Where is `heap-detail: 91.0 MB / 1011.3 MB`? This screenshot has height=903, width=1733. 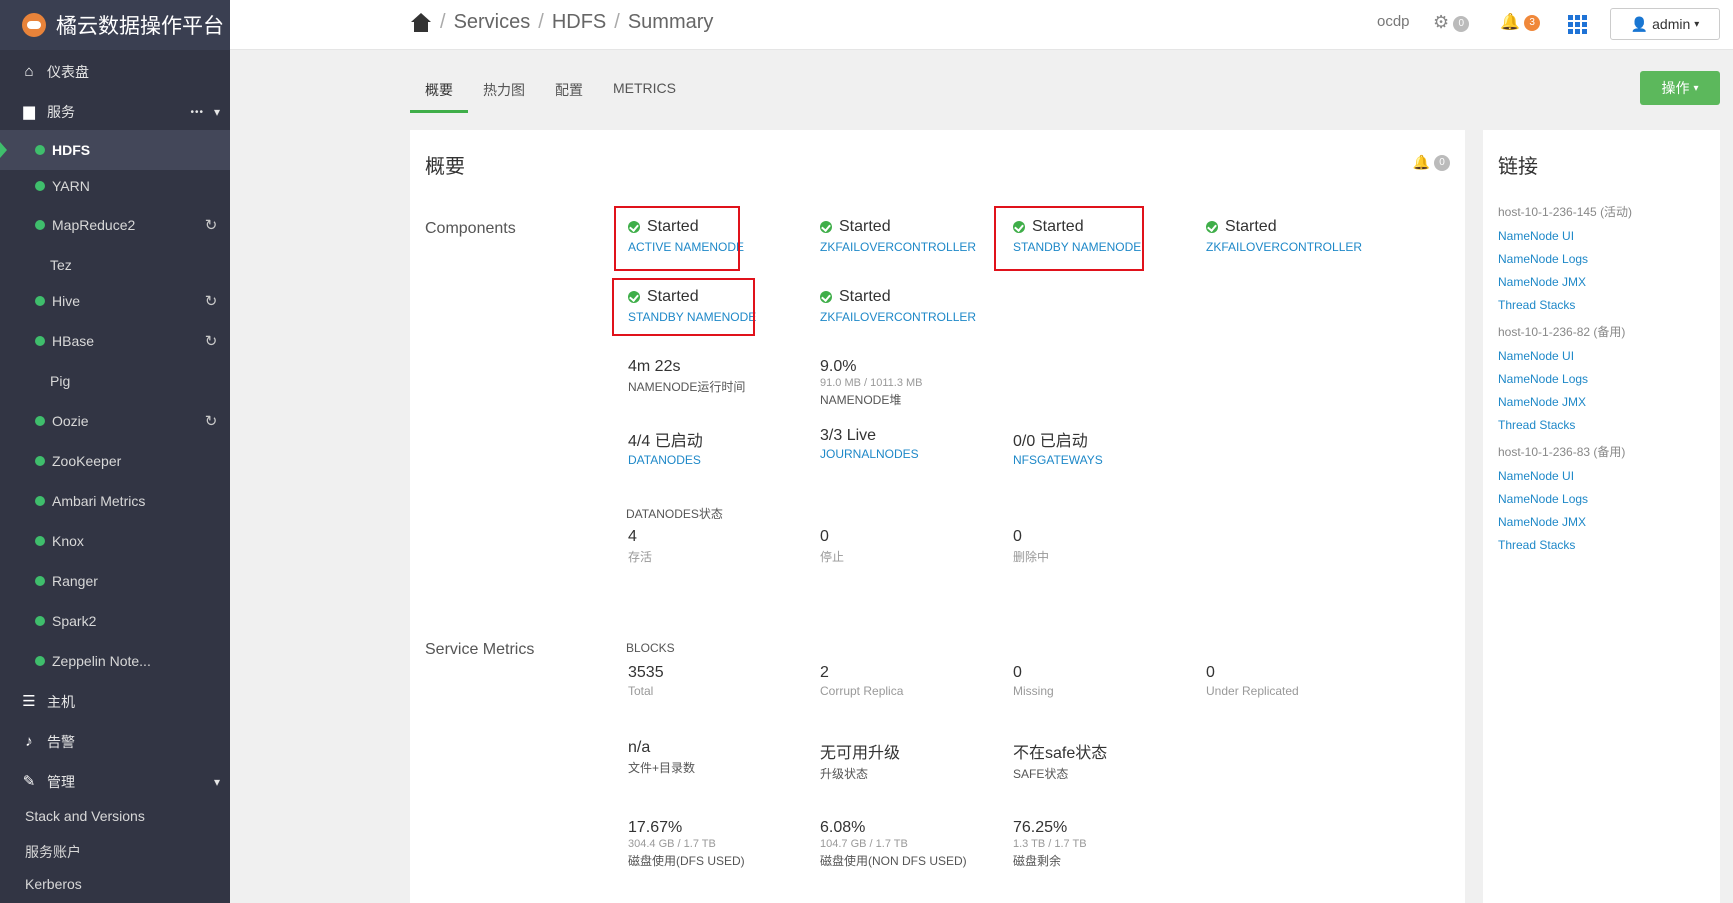 heap-detail: 91.0 MB / 1011.3 MB is located at coordinates (871, 383).